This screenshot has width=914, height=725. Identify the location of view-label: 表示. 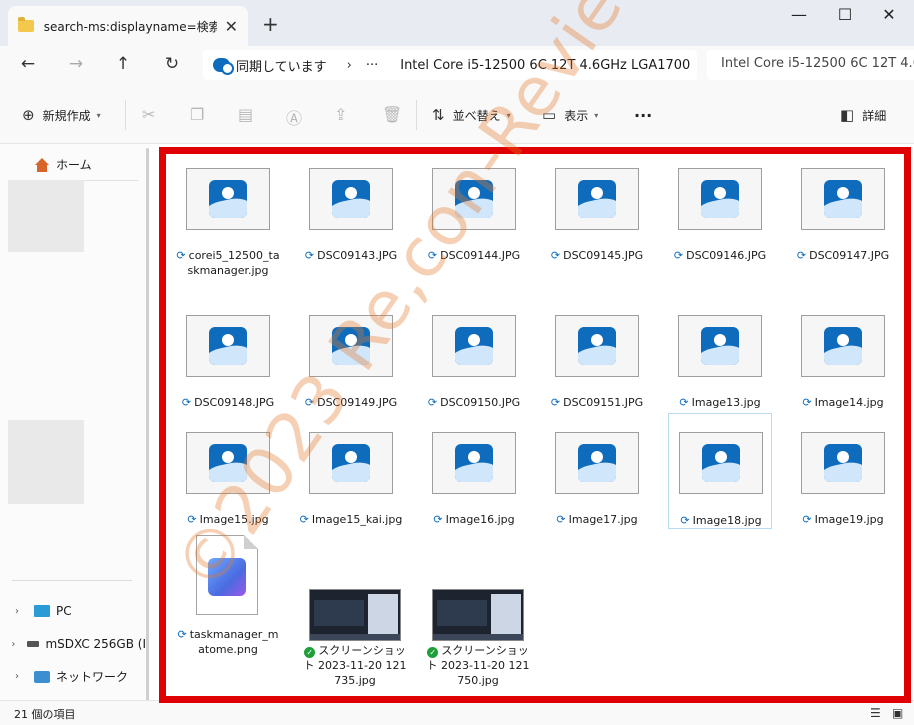
(576, 115).